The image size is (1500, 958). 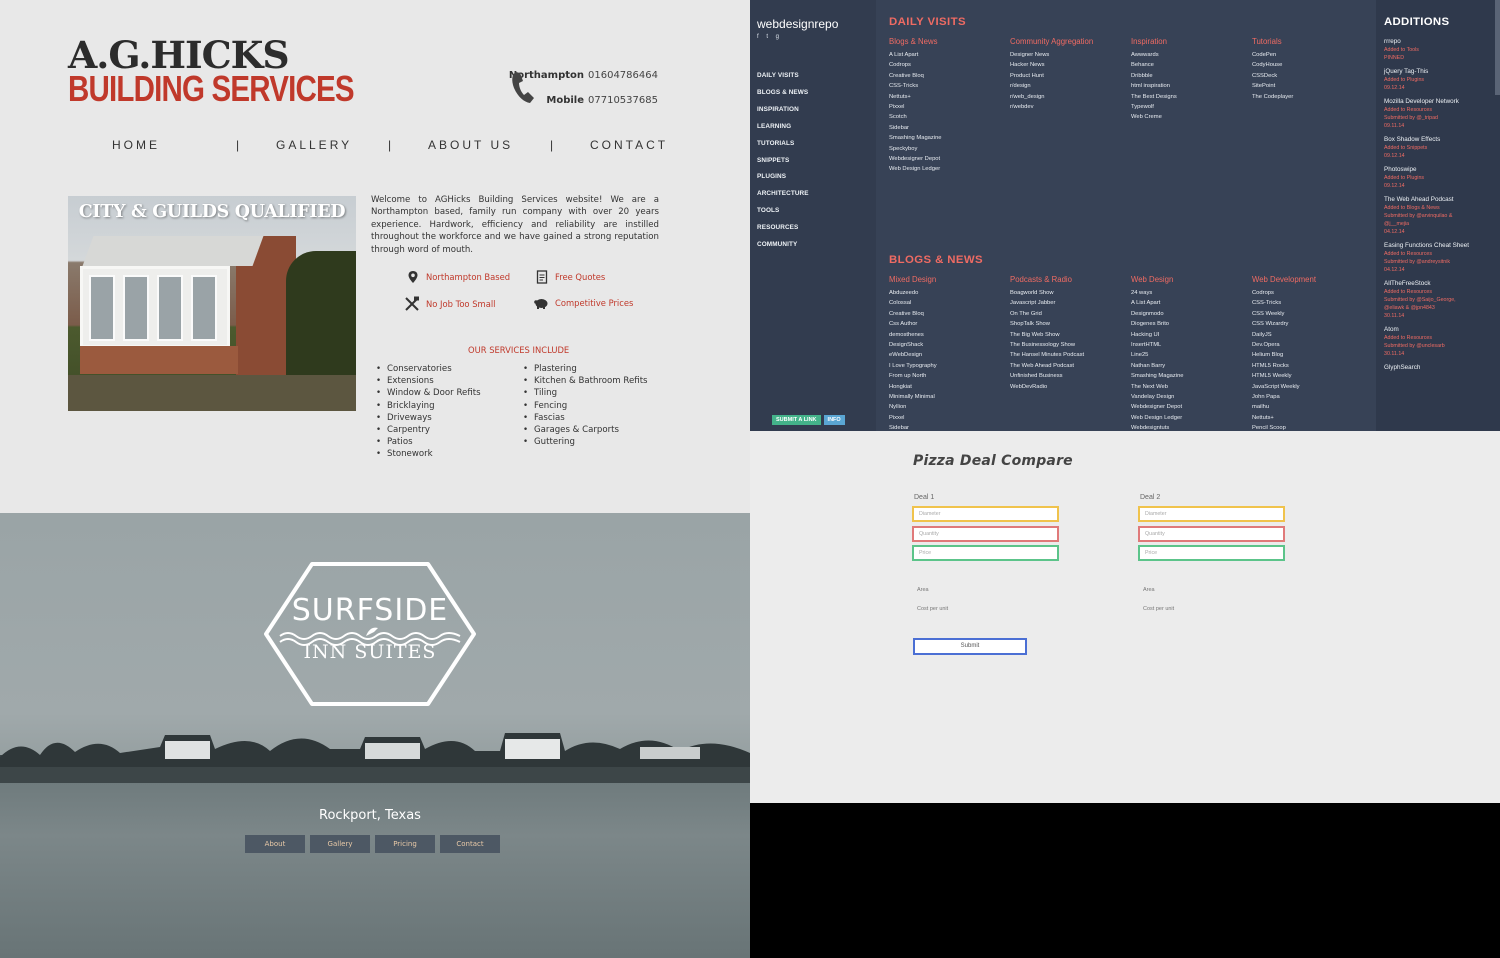 What do you see at coordinates (1211, 514) in the screenshot?
I see `deal2-diameter-input: Diameter` at bounding box center [1211, 514].